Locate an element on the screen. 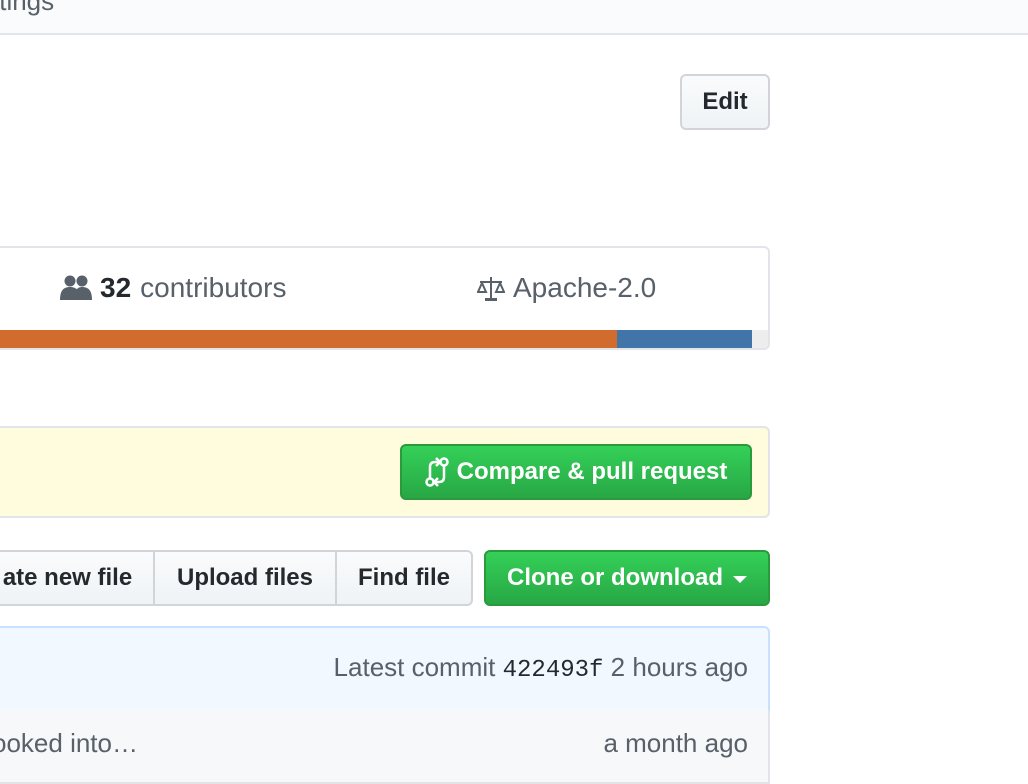 Image resolution: width=1028 pixels, height=784 pixels. latest-commit-prefix: Latest commit is located at coordinates (414, 667).